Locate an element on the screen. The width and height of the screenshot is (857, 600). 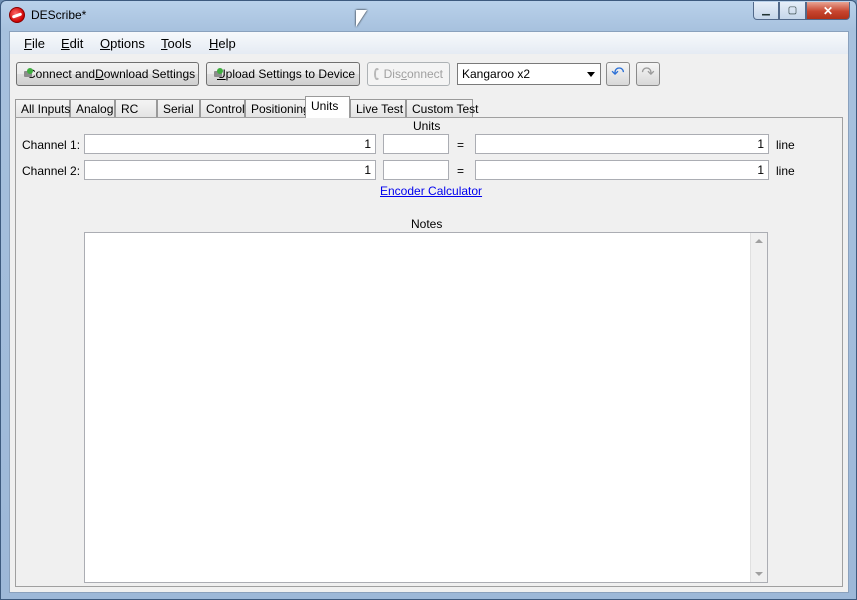
notes-scrollbar is located at coordinates (758, 407).